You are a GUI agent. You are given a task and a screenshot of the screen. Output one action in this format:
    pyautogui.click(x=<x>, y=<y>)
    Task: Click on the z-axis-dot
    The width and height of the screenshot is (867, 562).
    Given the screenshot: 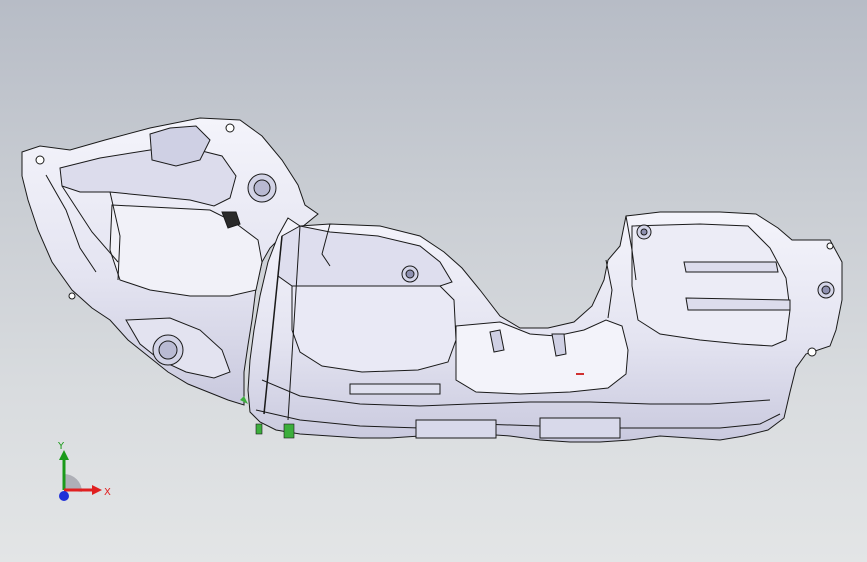 What is the action you would take?
    pyautogui.click(x=64, y=496)
    